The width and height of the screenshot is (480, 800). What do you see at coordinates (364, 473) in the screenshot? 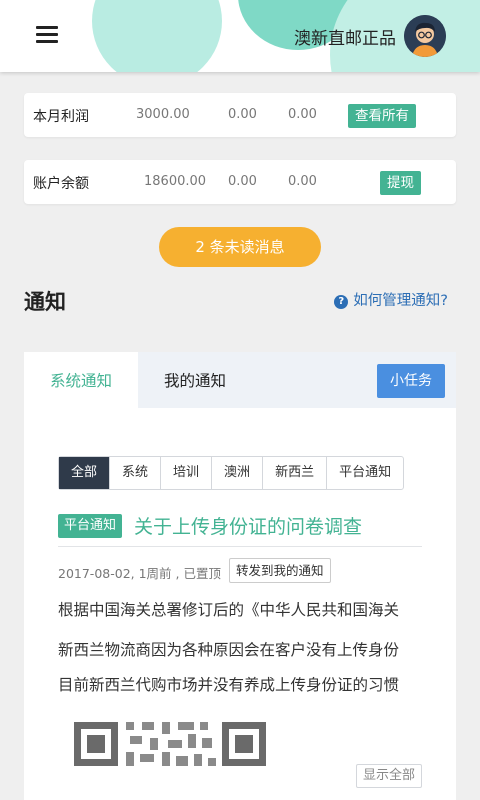
I see `filter-platform-notice: 平台通知` at bounding box center [364, 473].